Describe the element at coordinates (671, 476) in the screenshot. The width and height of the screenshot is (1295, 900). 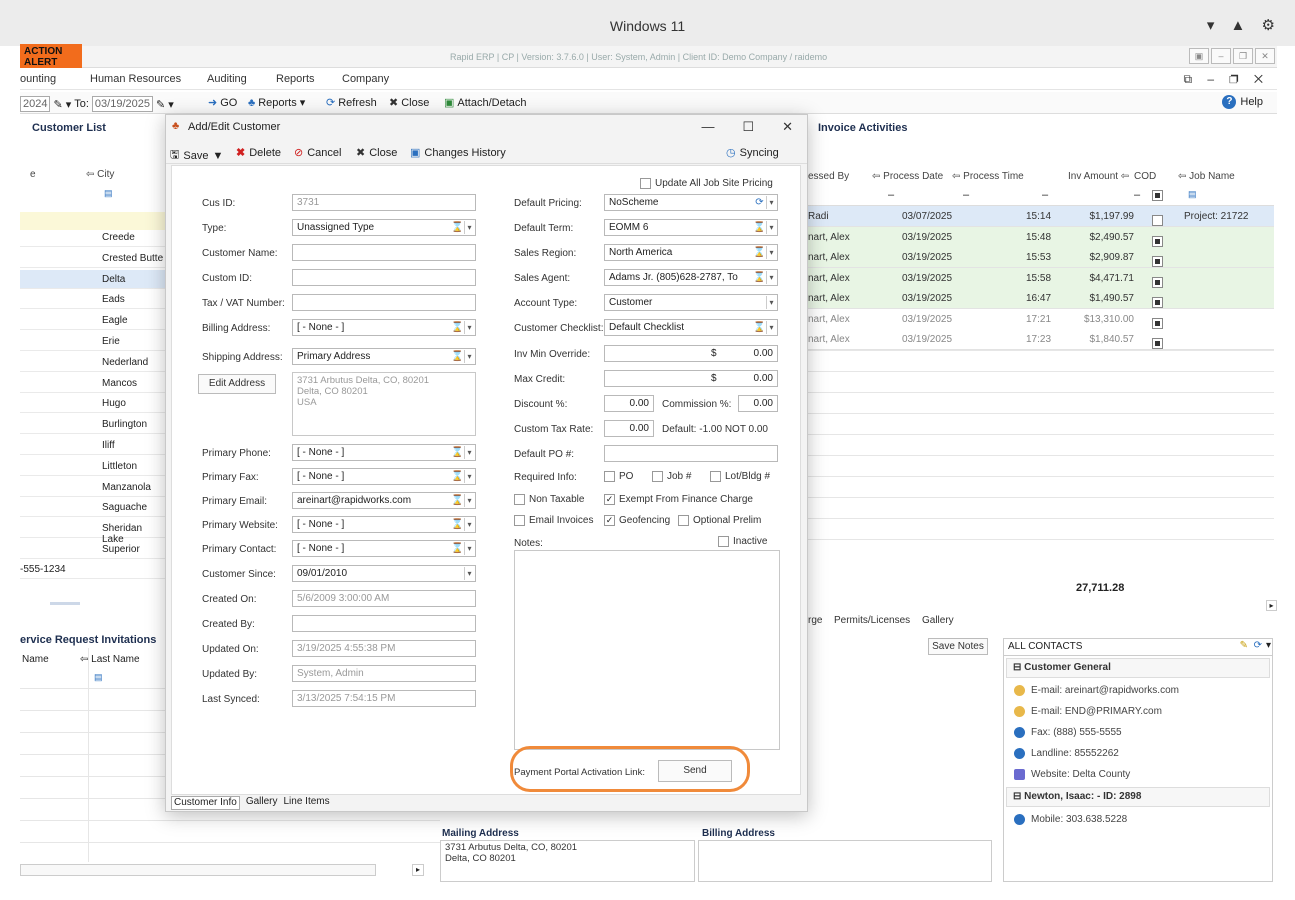
I see `required-job-checkbox: Job #` at that location.